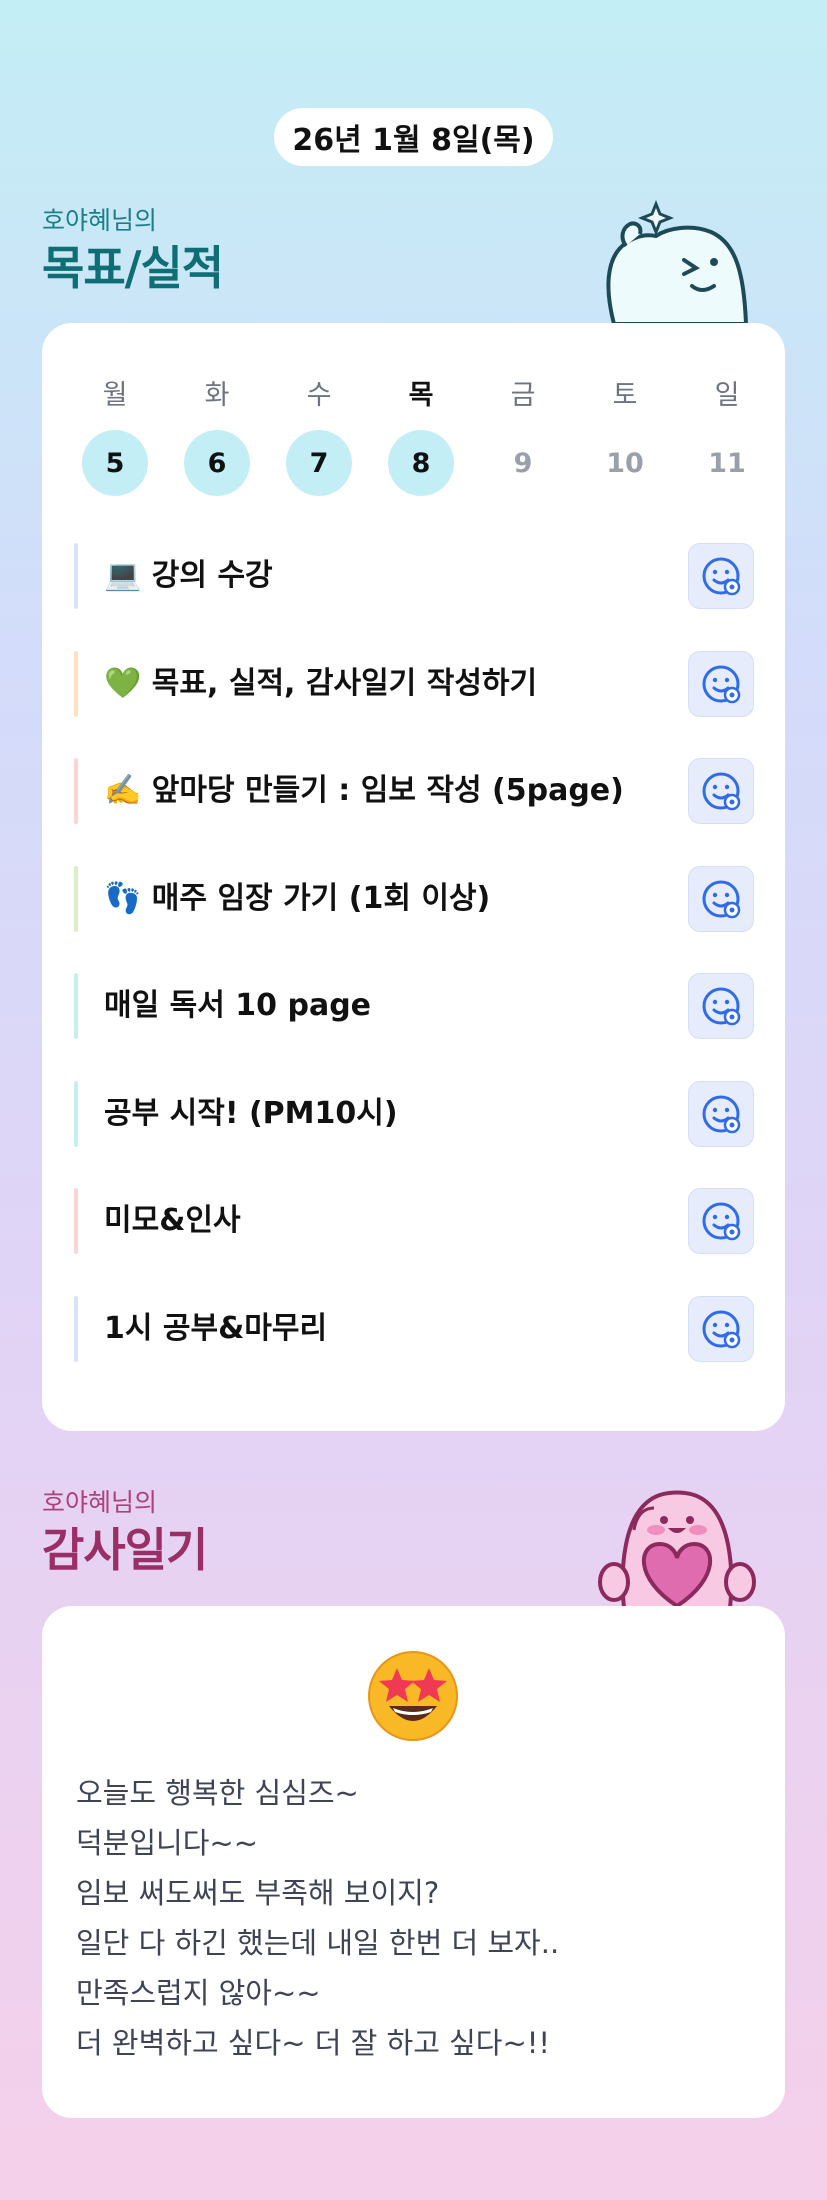 This screenshot has height=2200, width=827. Describe the element at coordinates (188, 575) in the screenshot. I see `task-label: 💻 강의 수강` at that location.